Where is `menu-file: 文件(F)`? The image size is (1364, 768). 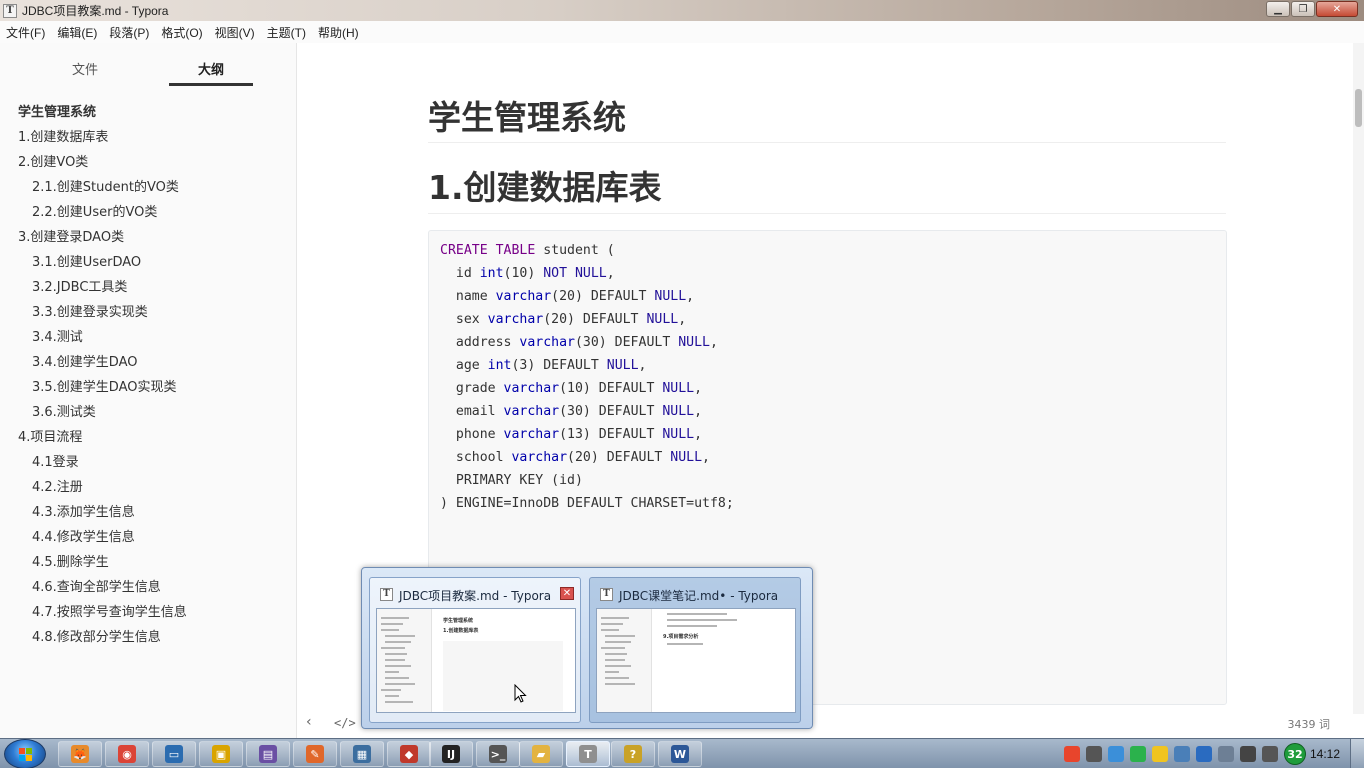
menu-file: 文件(F) is located at coordinates (25, 32).